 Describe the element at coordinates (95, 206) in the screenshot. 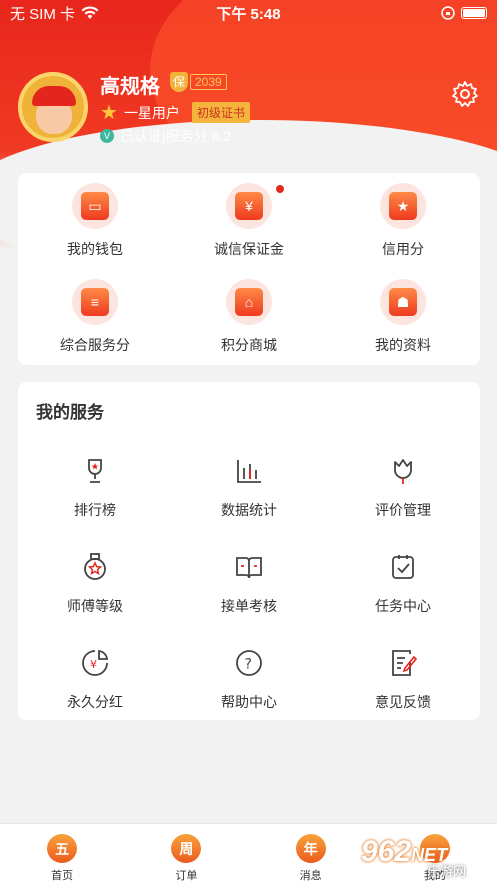

I see `wallet-icon: ▭` at that location.